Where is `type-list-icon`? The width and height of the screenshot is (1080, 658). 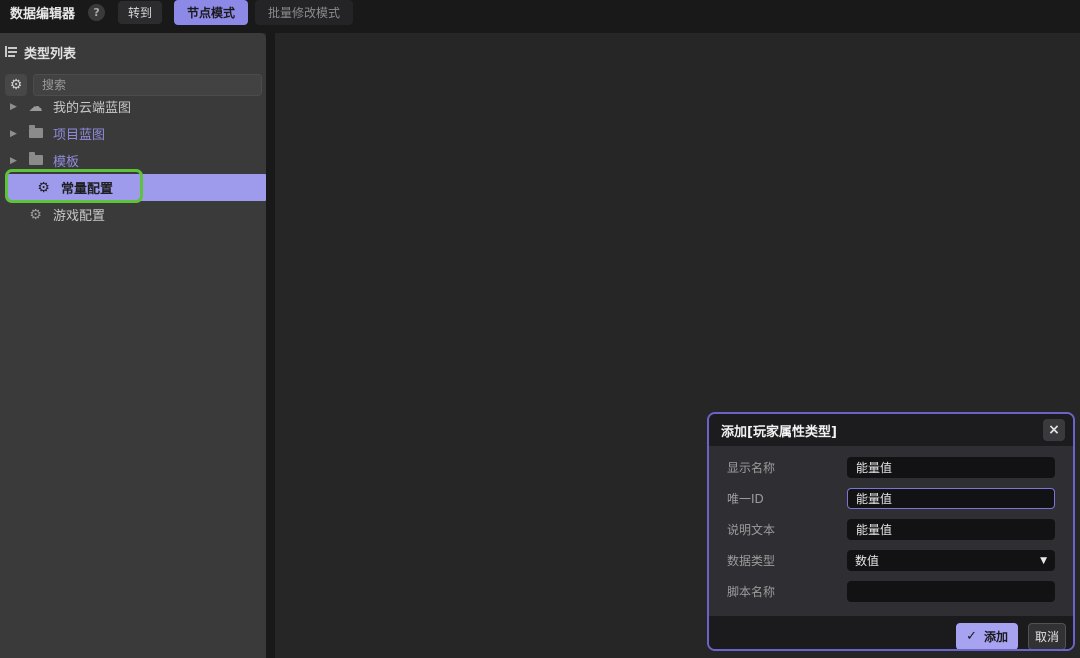
type-list-icon is located at coordinates (11, 53).